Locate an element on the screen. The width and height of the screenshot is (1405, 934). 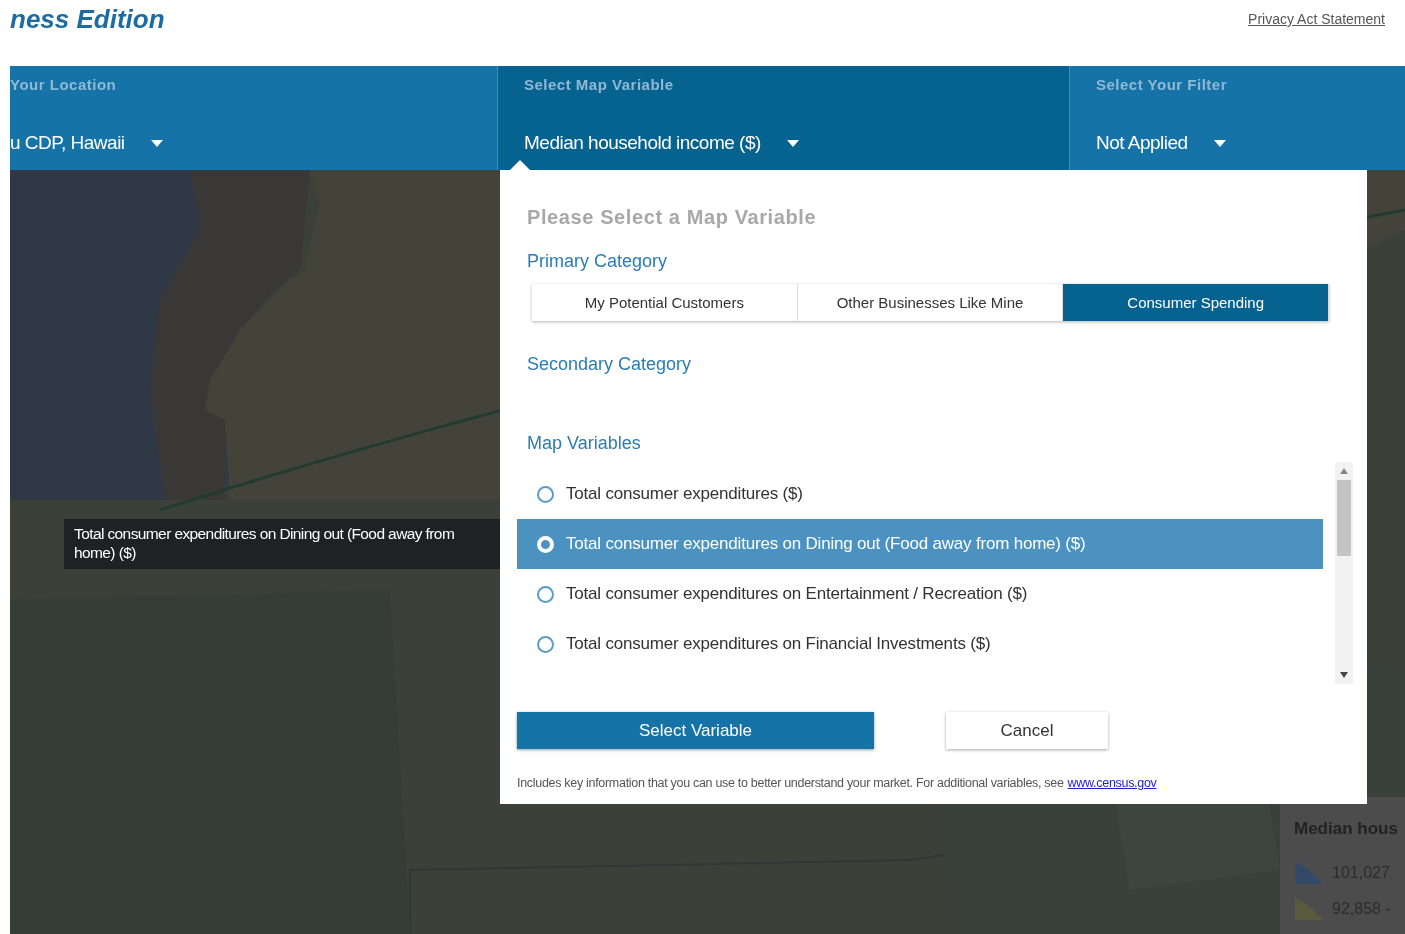
category-tab: My Potential Customers is located at coordinates (665, 302).